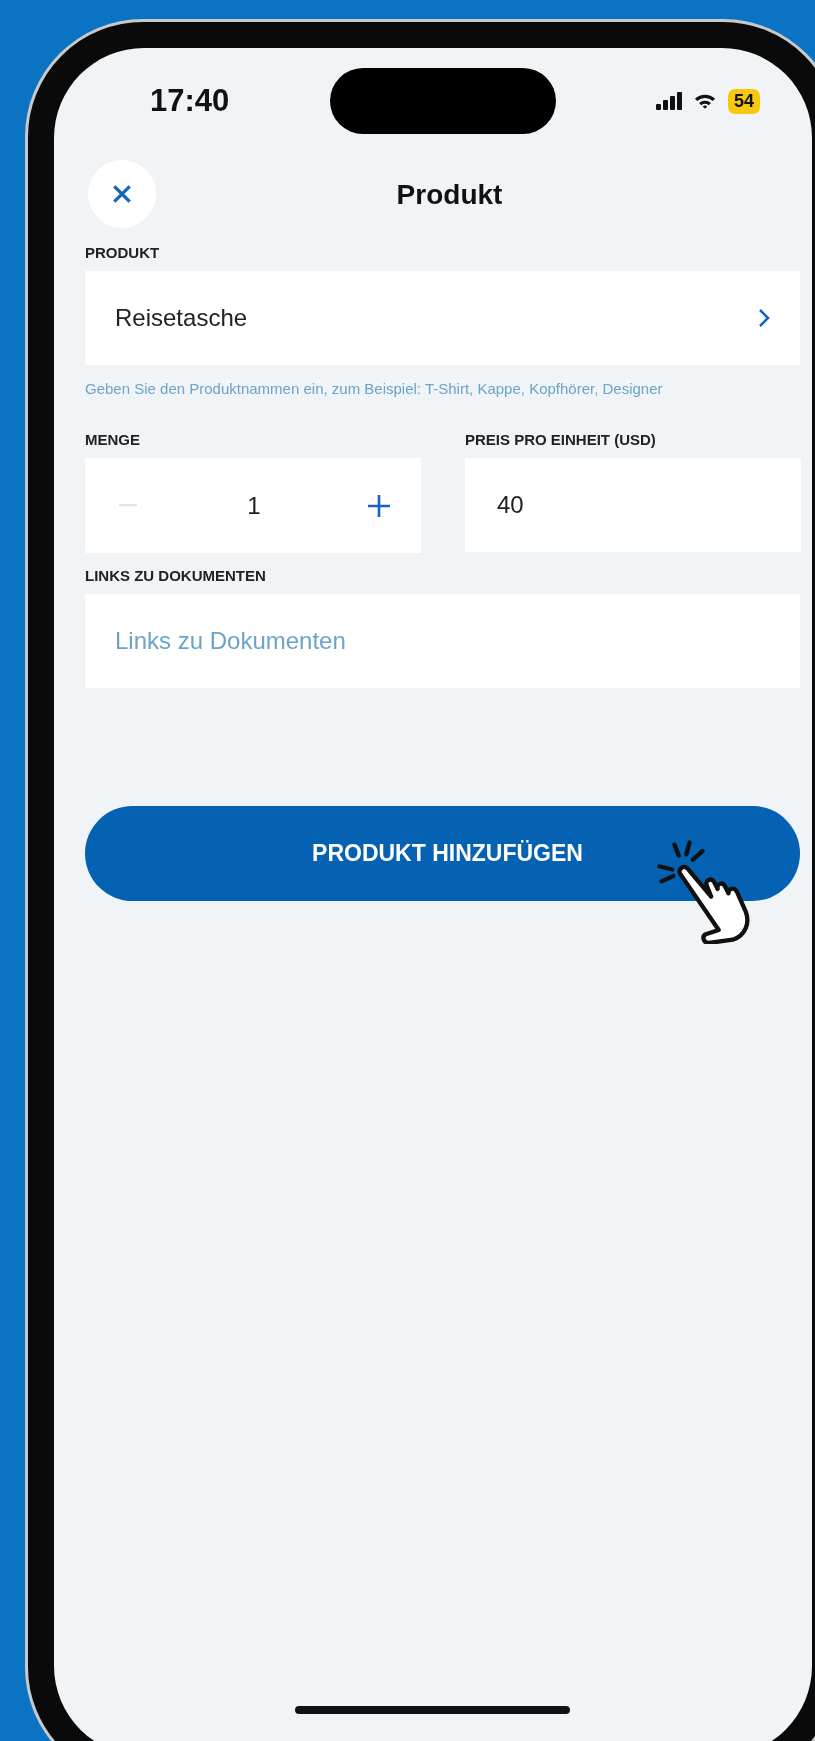 The height and width of the screenshot is (1741, 815). Describe the element at coordinates (633, 505) in the screenshot. I see `price-field: 40` at that location.